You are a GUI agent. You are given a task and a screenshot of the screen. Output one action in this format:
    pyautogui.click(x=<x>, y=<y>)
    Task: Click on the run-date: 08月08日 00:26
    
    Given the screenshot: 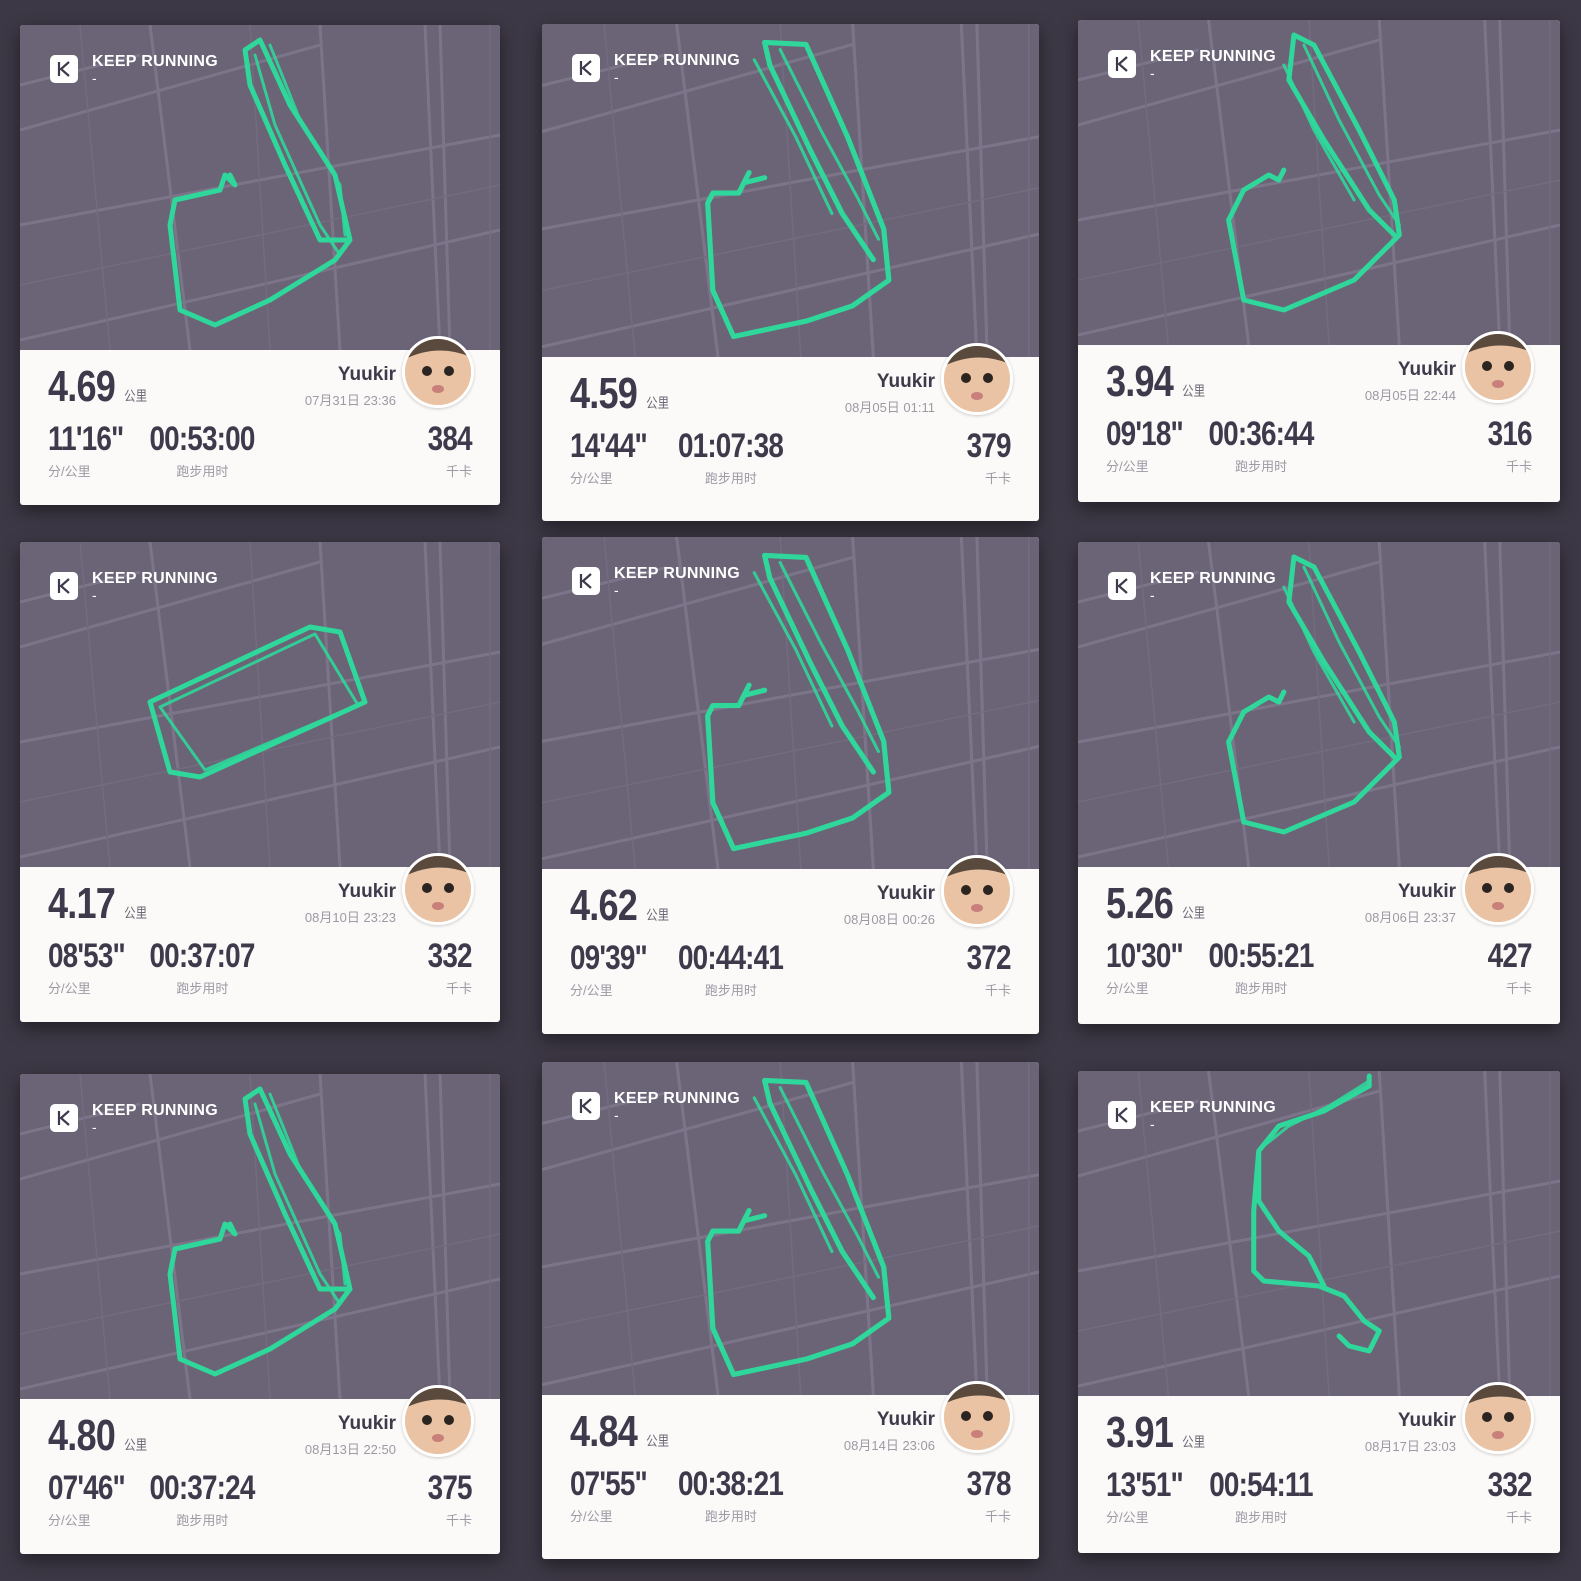 What is the action you would take?
    pyautogui.click(x=889, y=919)
    